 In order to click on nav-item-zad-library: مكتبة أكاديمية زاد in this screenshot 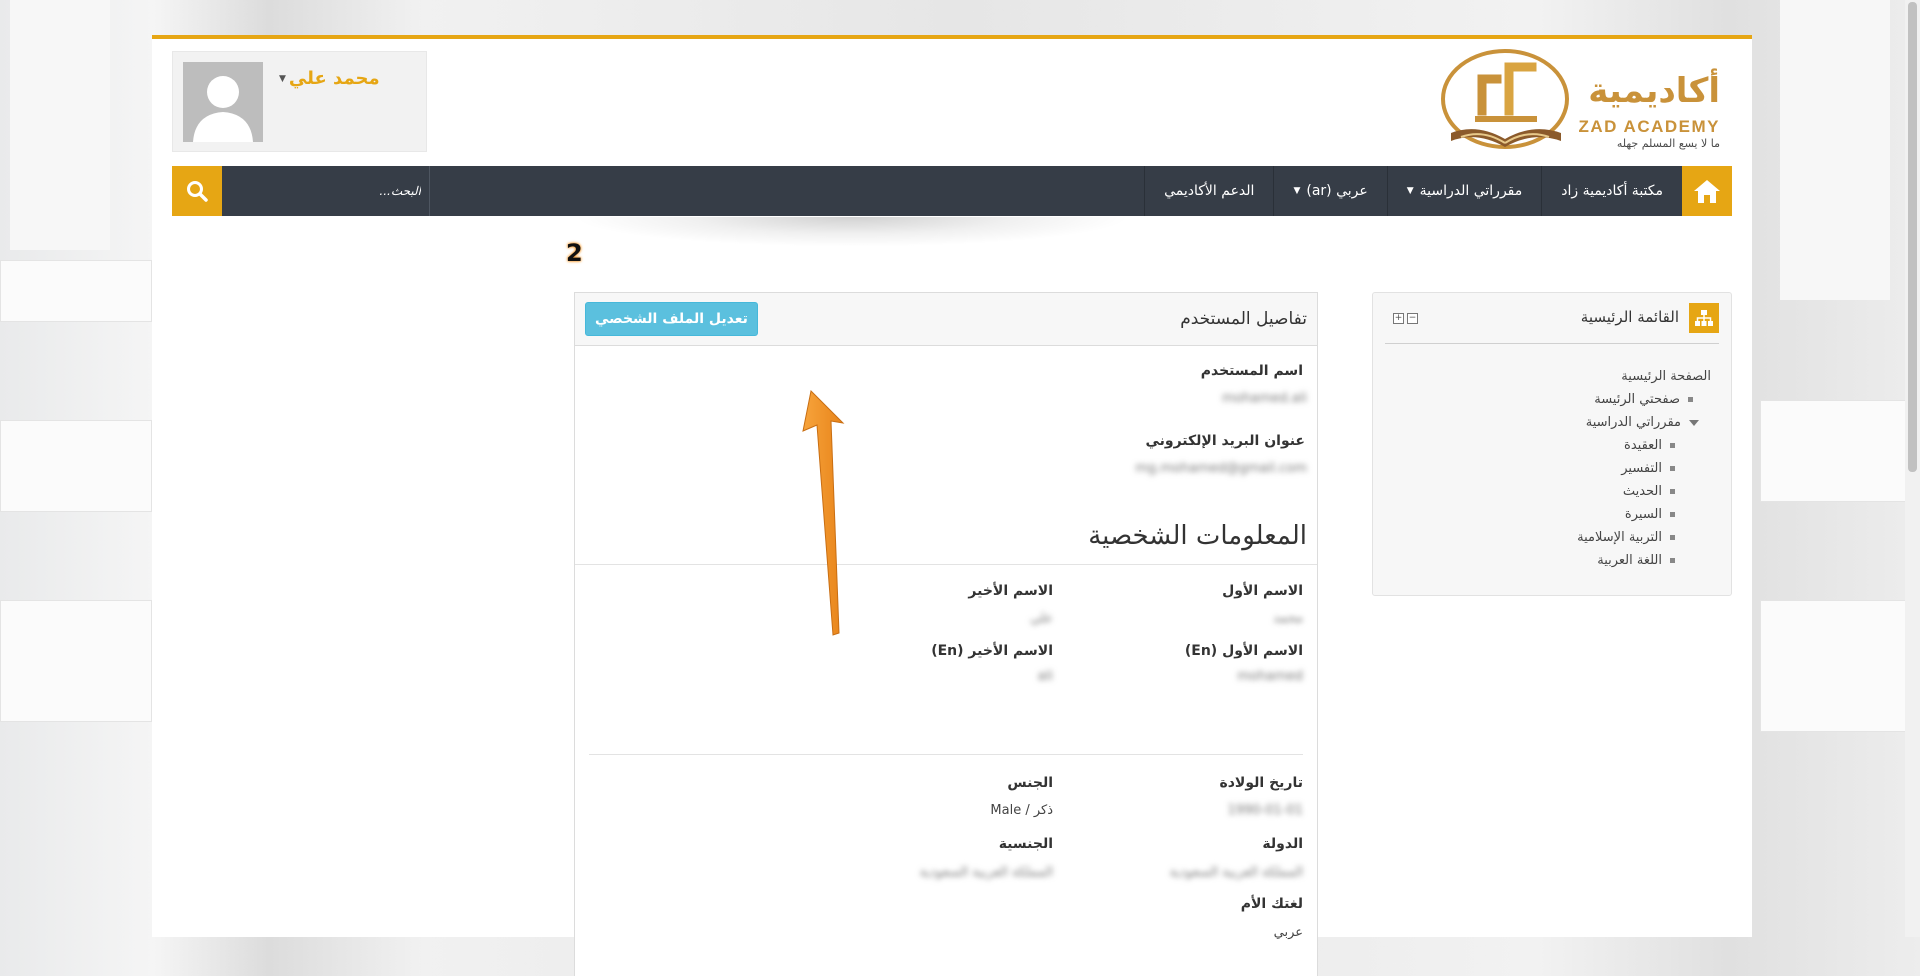, I will do `click(1611, 191)`.